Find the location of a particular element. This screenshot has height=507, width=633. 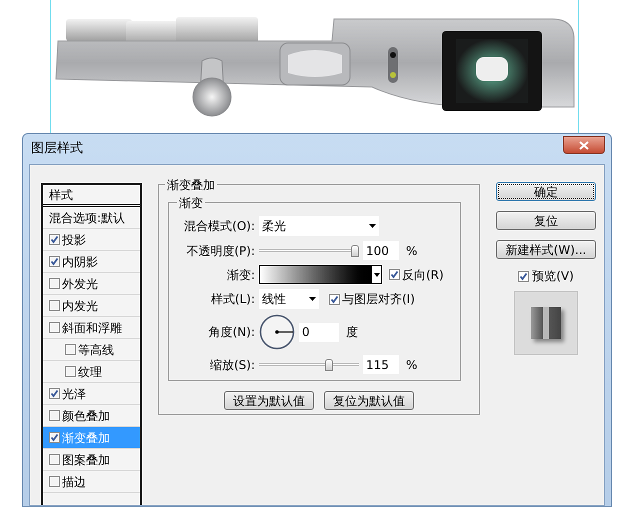

angle-field: 0 is located at coordinates (319, 332).